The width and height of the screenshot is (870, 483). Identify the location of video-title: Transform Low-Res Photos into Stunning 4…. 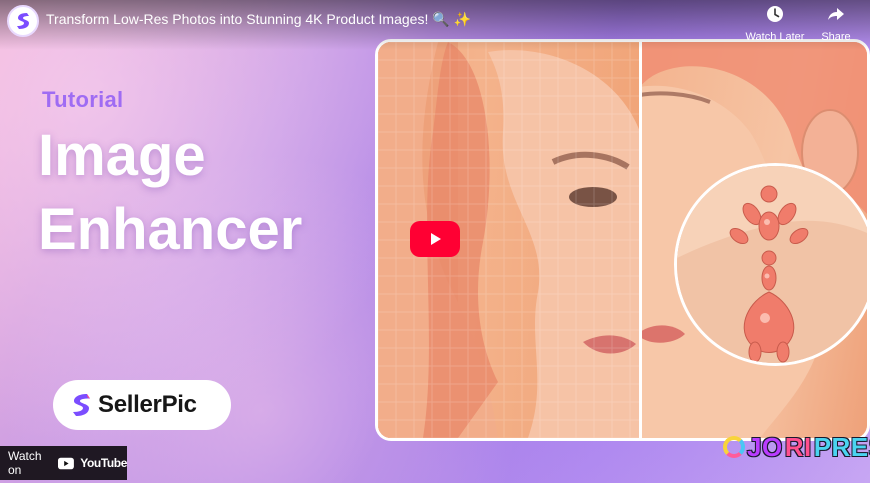
(258, 19).